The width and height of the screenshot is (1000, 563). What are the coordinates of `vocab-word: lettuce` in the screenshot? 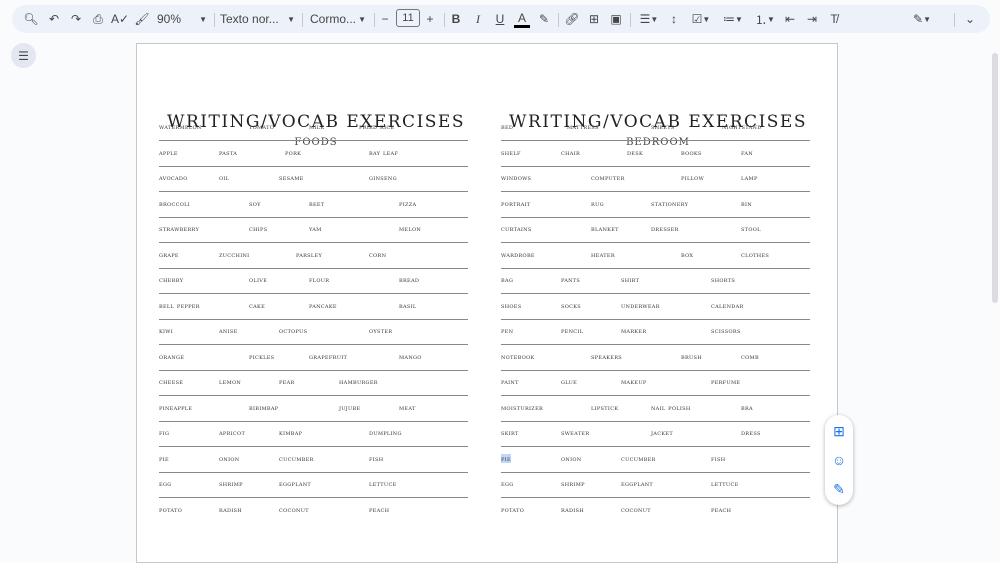 It's located at (725, 483).